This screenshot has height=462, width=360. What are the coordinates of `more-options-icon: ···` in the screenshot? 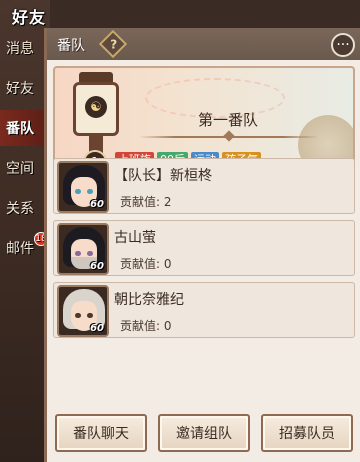 It's located at (343, 45).